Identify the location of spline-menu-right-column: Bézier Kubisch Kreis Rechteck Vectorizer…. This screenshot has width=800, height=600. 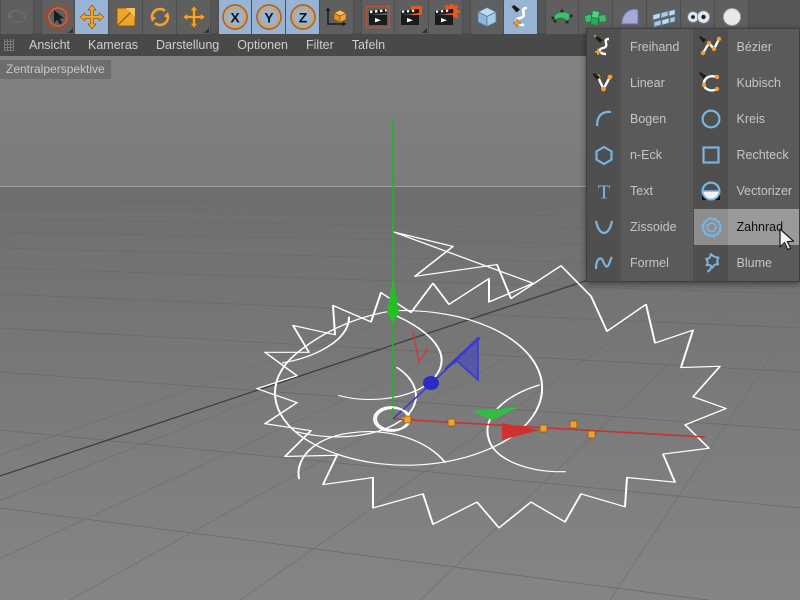
(746, 155).